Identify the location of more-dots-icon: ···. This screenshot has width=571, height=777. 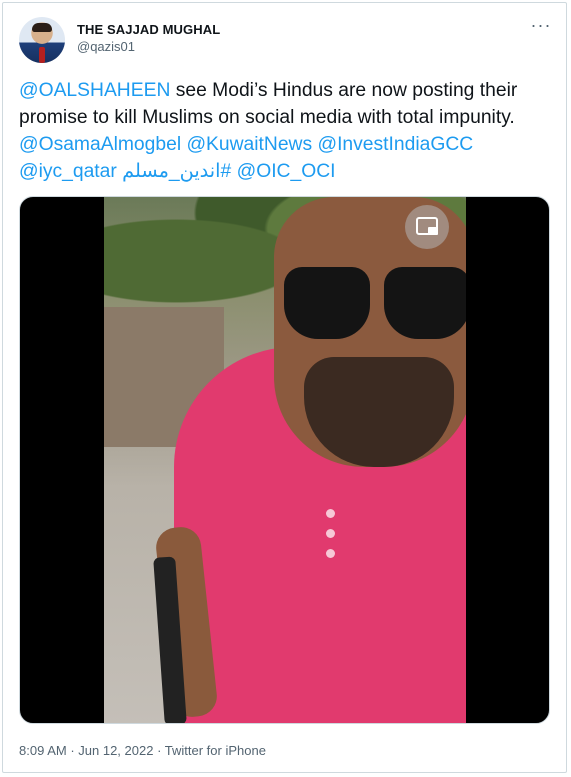
(541, 27).